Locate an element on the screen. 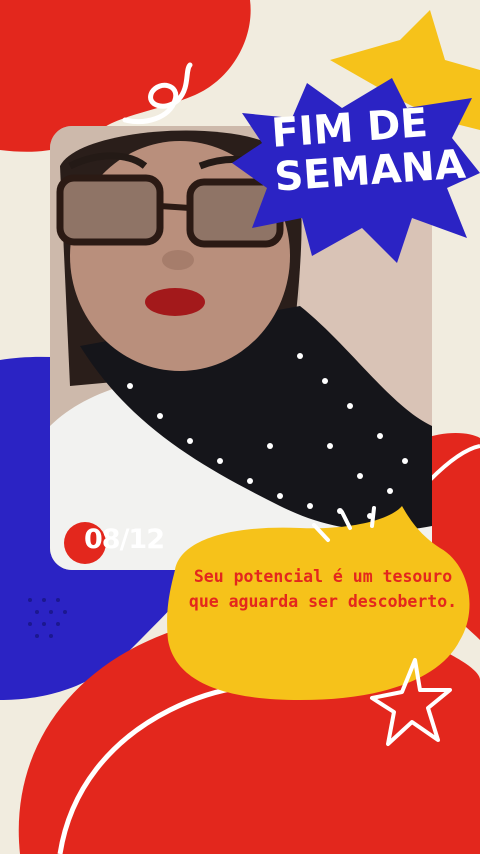 The width and height of the screenshot is (480, 854). quote-line-2: que aguarda ser descoberto. is located at coordinates (323, 601).